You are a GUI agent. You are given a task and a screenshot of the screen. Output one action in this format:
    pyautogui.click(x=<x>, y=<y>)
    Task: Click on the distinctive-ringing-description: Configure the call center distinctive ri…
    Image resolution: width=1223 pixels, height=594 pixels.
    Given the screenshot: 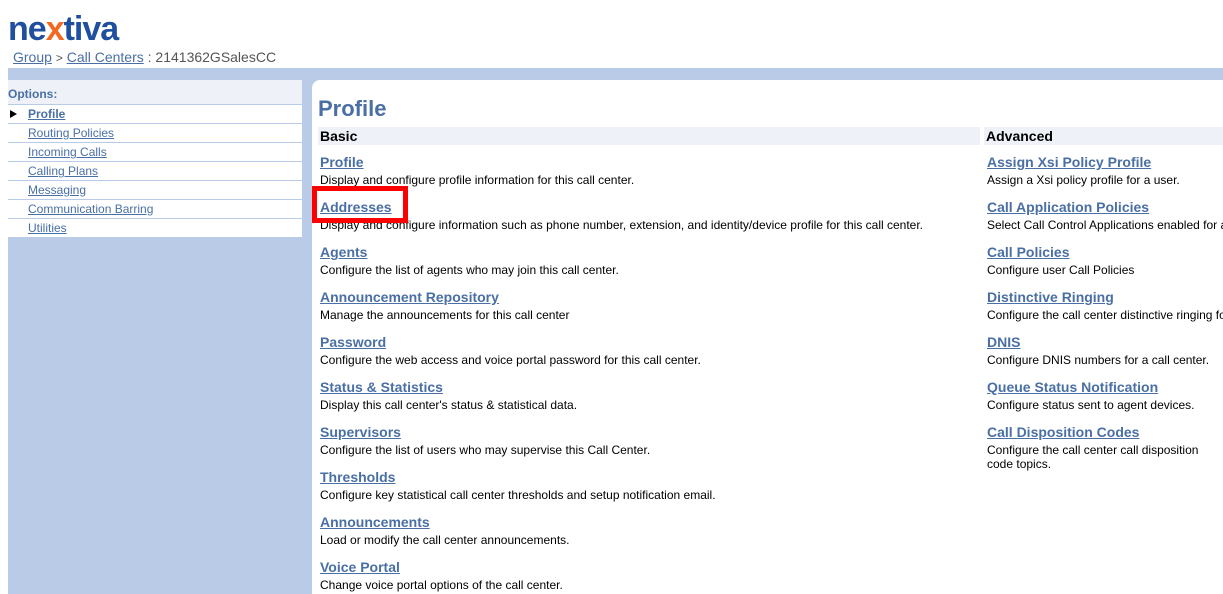 What is the action you would take?
    pyautogui.click(x=1105, y=315)
    